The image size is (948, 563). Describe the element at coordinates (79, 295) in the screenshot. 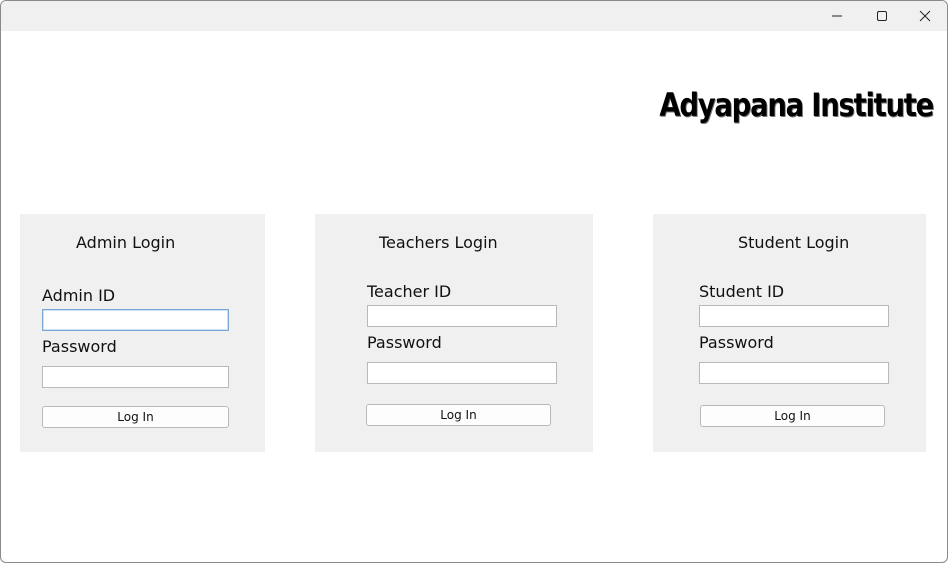

I see `admin-id-label: Admin ID` at that location.